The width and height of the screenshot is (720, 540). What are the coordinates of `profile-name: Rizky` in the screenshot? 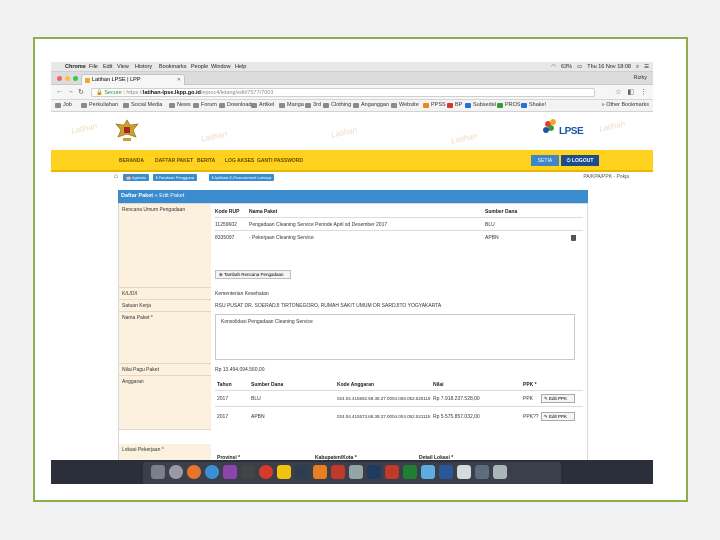 It's located at (640, 78).